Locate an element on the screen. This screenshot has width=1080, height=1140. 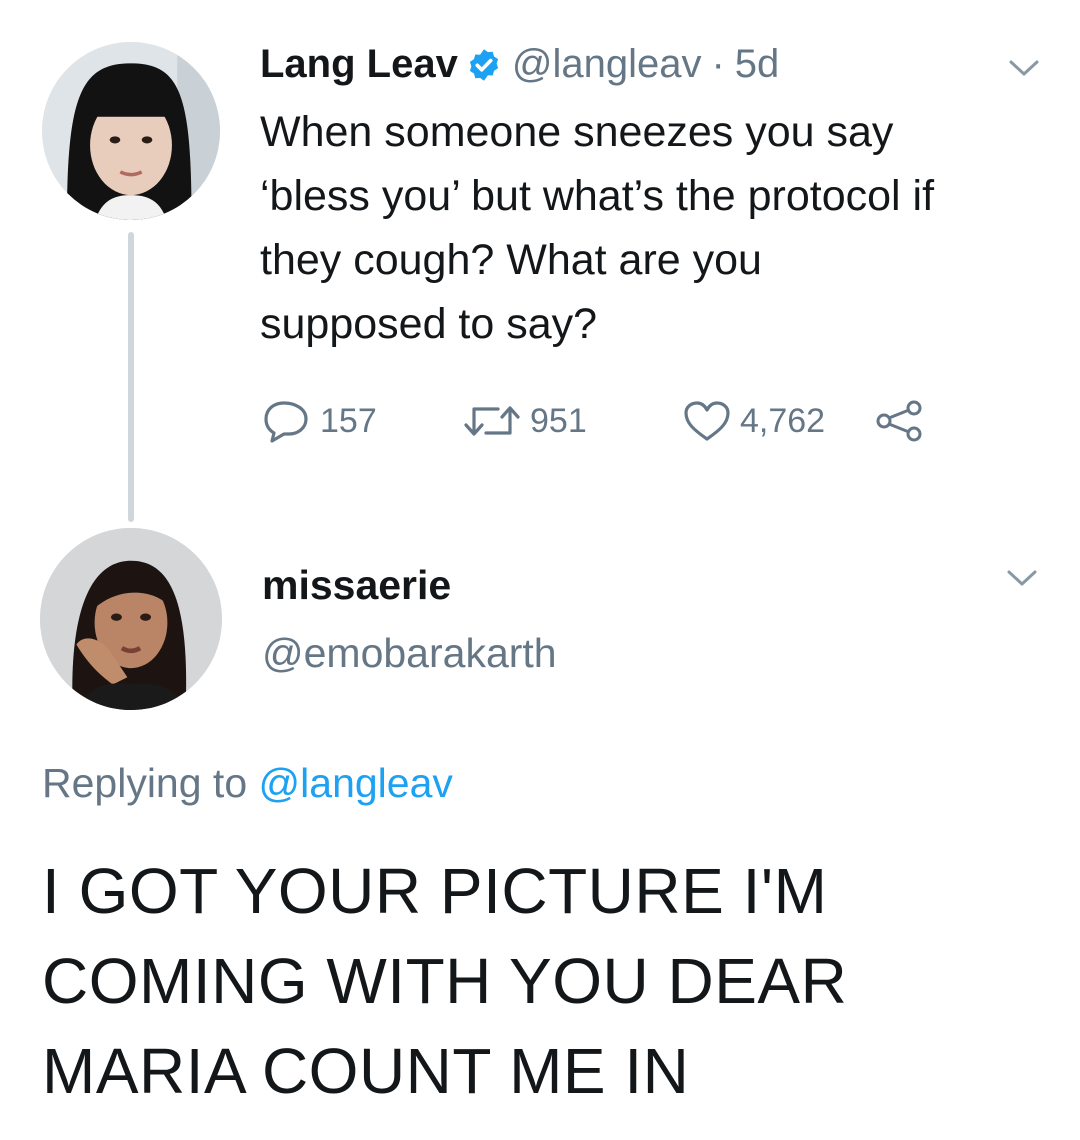
author-avatar is located at coordinates (131, 131).